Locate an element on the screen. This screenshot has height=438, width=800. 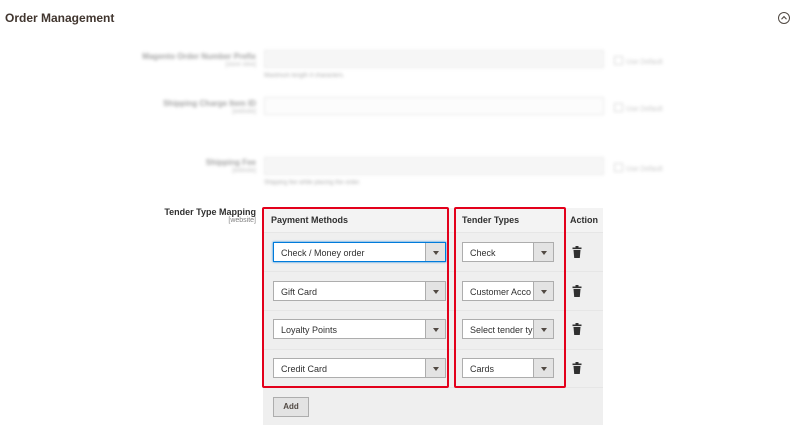
field-label: Shipping Fee is located at coordinates (230, 162).